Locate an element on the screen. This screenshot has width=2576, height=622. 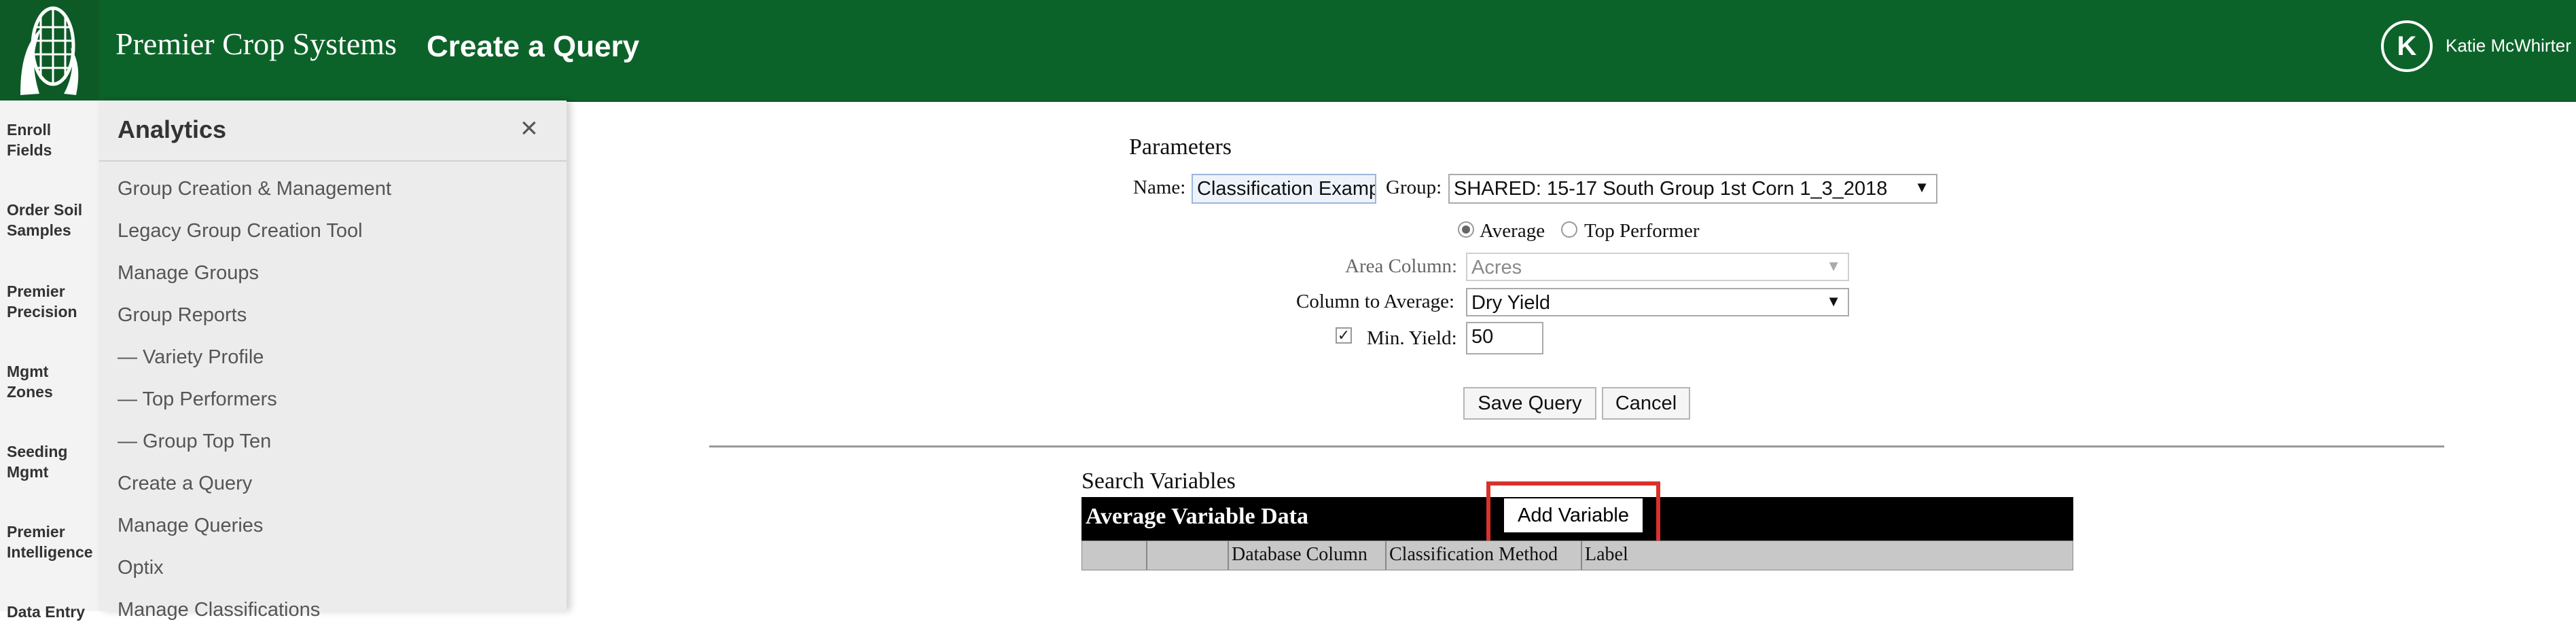
average-radio-label: Average is located at coordinates (1513, 231).